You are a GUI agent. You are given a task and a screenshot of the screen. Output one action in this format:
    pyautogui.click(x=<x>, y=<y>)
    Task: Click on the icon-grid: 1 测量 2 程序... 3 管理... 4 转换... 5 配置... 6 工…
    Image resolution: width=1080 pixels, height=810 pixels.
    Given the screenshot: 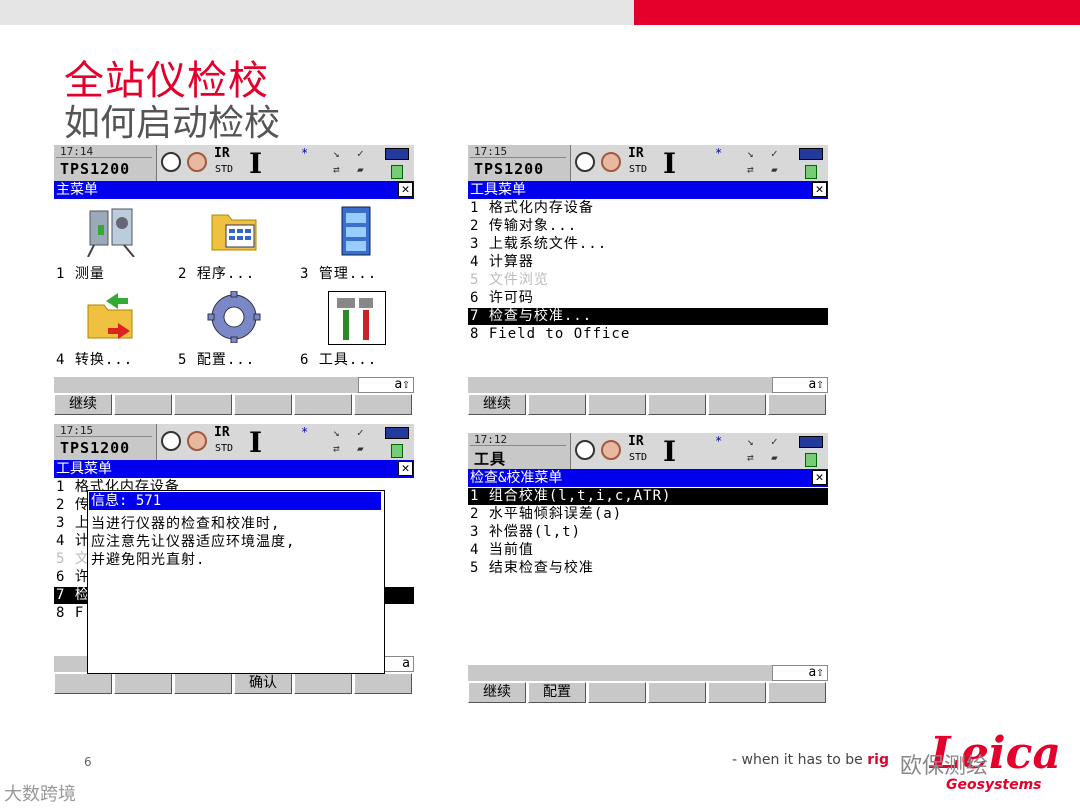 What is the action you would take?
    pyautogui.click(x=234, y=287)
    